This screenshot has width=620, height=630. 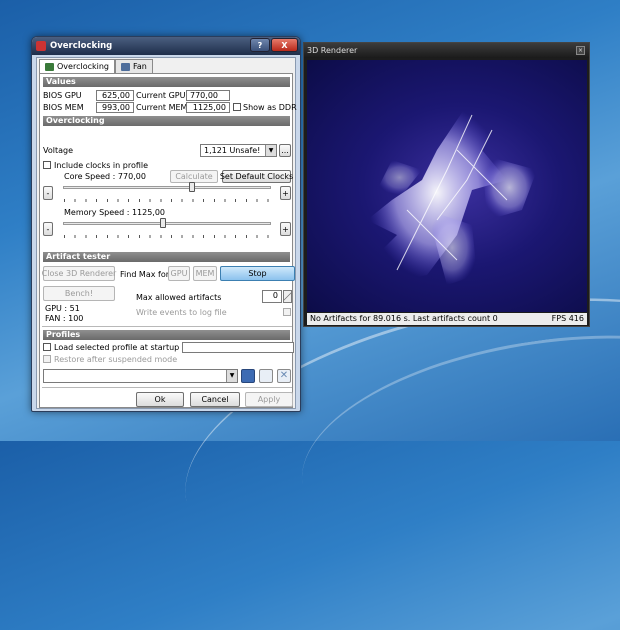 What do you see at coordinates (256, 176) in the screenshot?
I see `set-default-clocks-button: Set Default Clocks` at bounding box center [256, 176].